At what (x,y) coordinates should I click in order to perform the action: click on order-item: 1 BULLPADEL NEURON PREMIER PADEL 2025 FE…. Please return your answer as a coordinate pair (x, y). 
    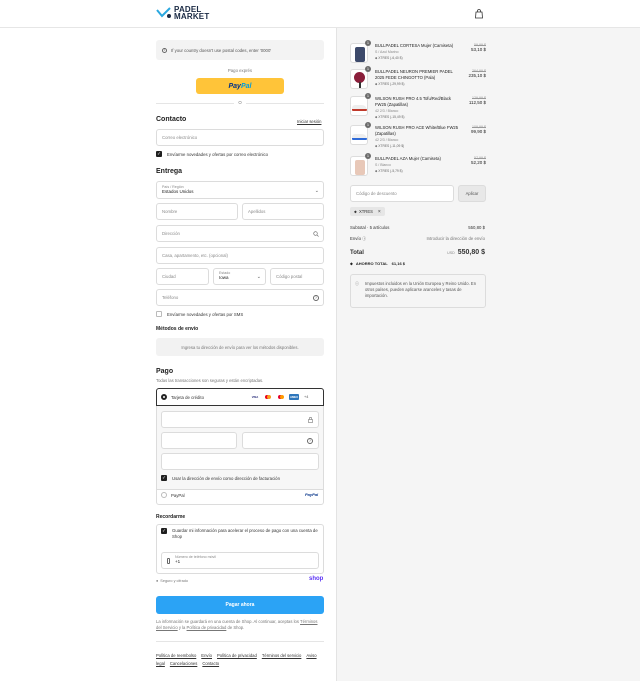
    Looking at the image, I should click on (418, 80).